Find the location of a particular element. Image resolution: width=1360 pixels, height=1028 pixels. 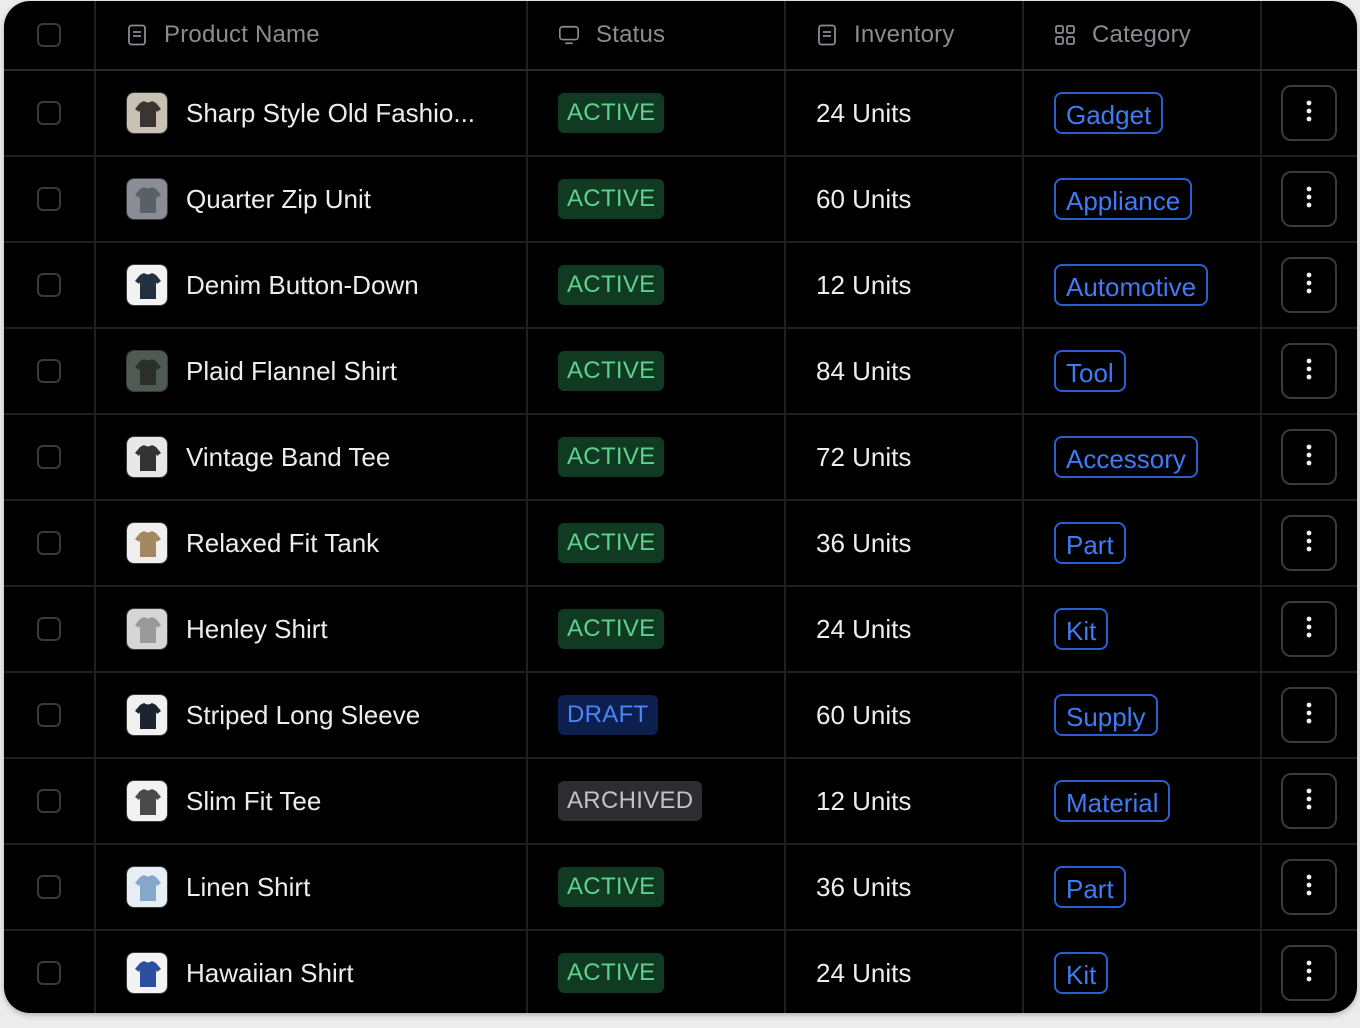

product-name-cell: Striped Long Sleeve is located at coordinates (310, 715).